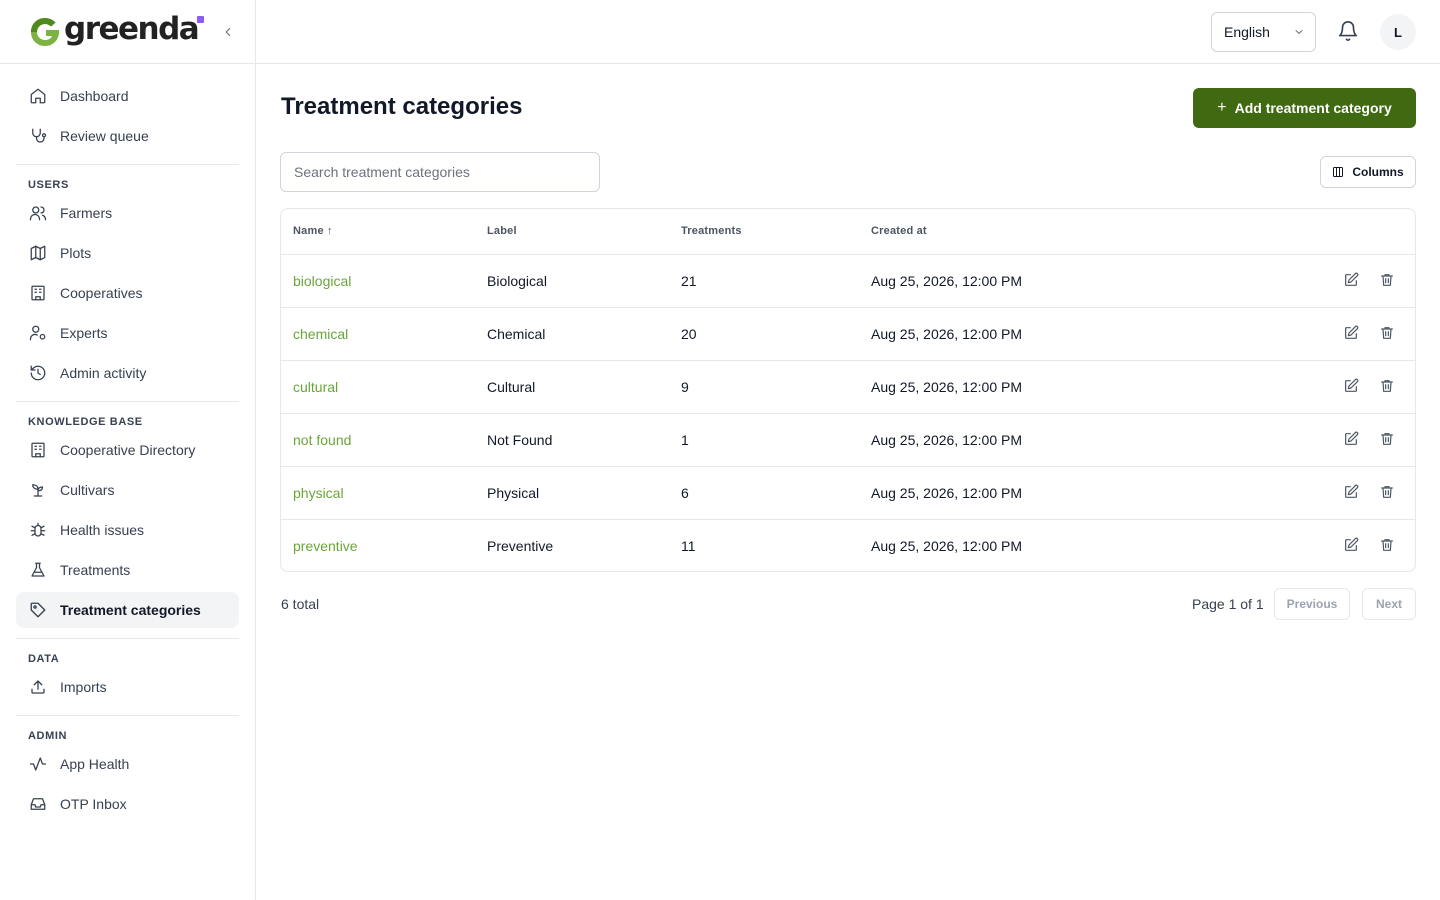 The width and height of the screenshot is (1440, 900). I want to click on home-icon, so click(38, 96).